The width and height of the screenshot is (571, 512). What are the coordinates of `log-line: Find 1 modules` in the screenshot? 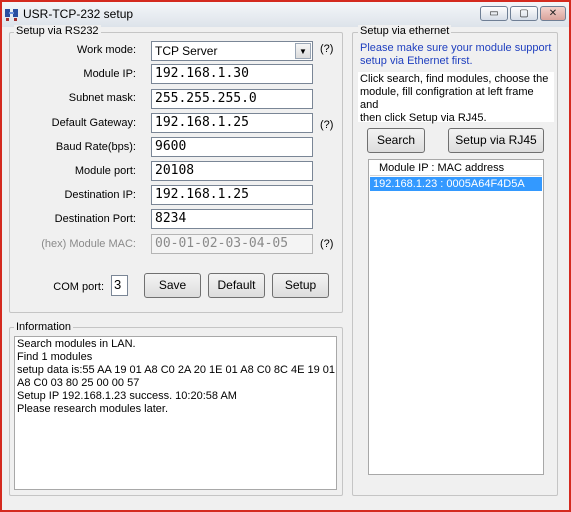 It's located at (55, 357).